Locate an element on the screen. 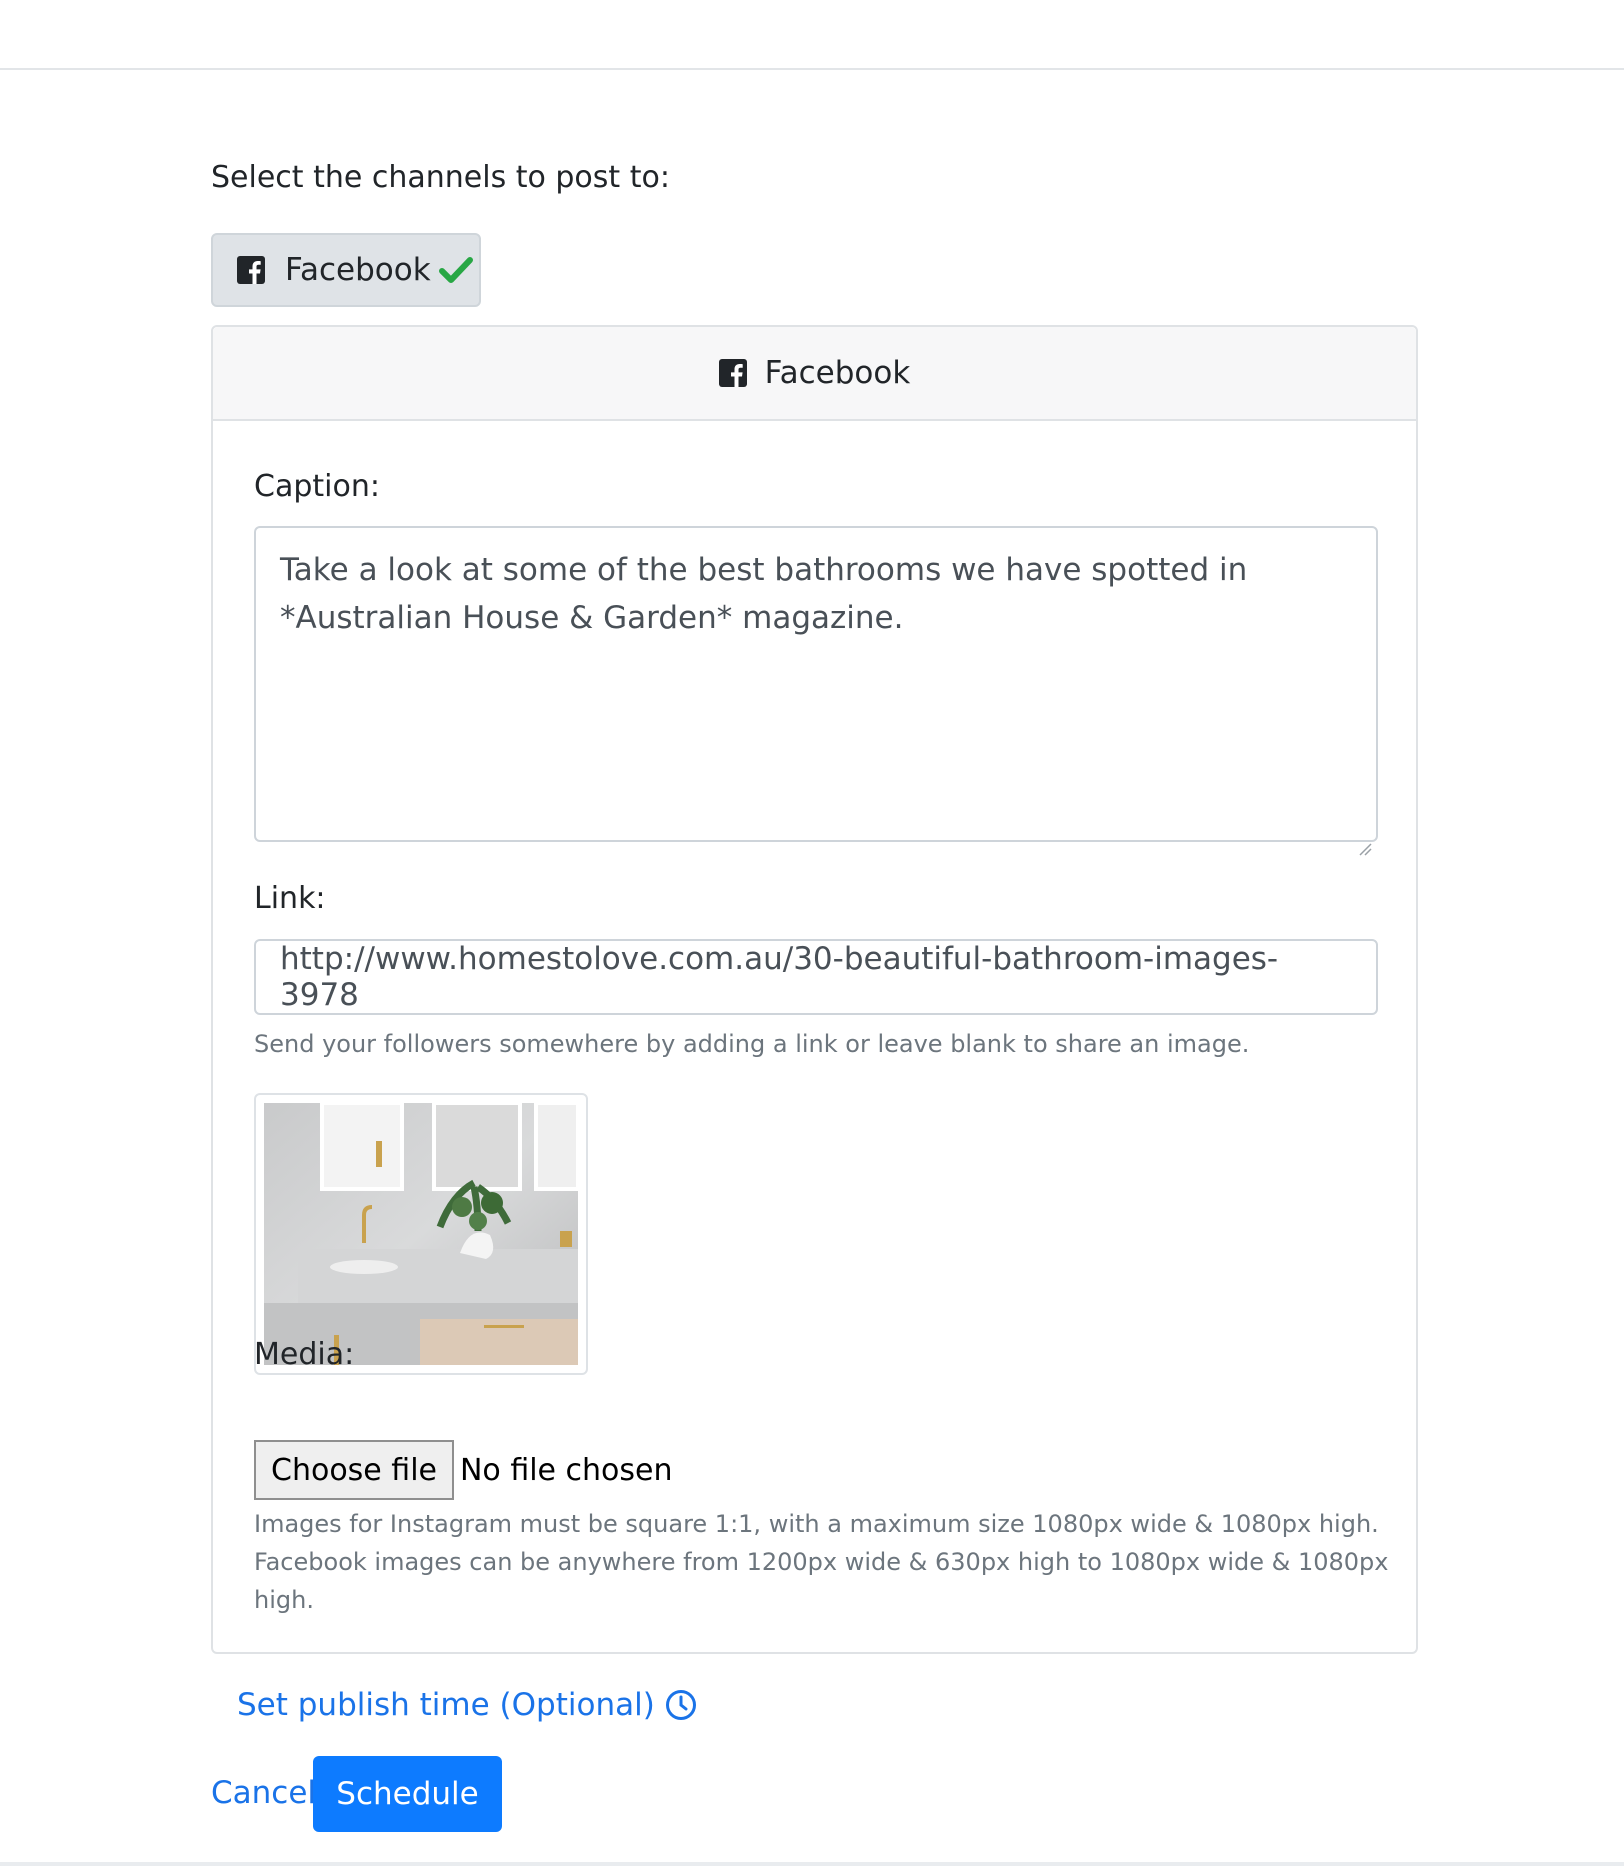 The image size is (1624, 1866). schedule-button: Schedule is located at coordinates (407, 1794).